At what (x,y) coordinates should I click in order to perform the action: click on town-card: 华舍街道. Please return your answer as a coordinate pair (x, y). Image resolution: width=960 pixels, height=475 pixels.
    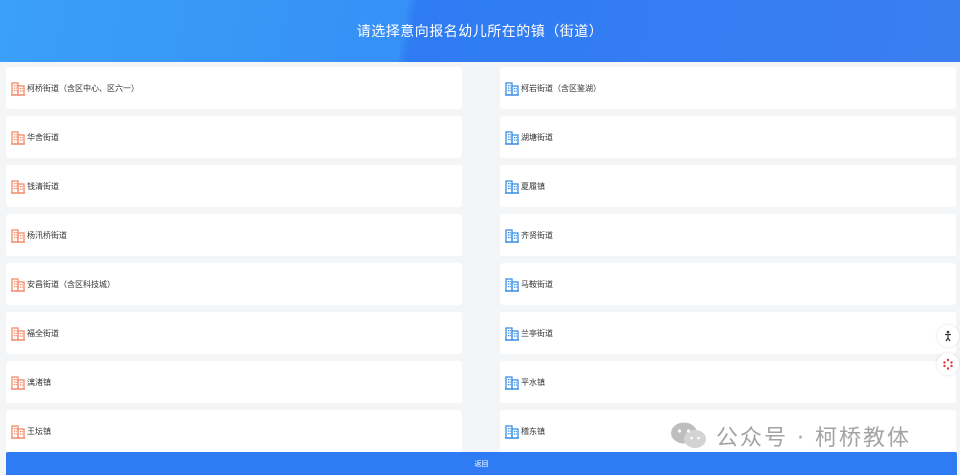
    Looking at the image, I should click on (234, 137).